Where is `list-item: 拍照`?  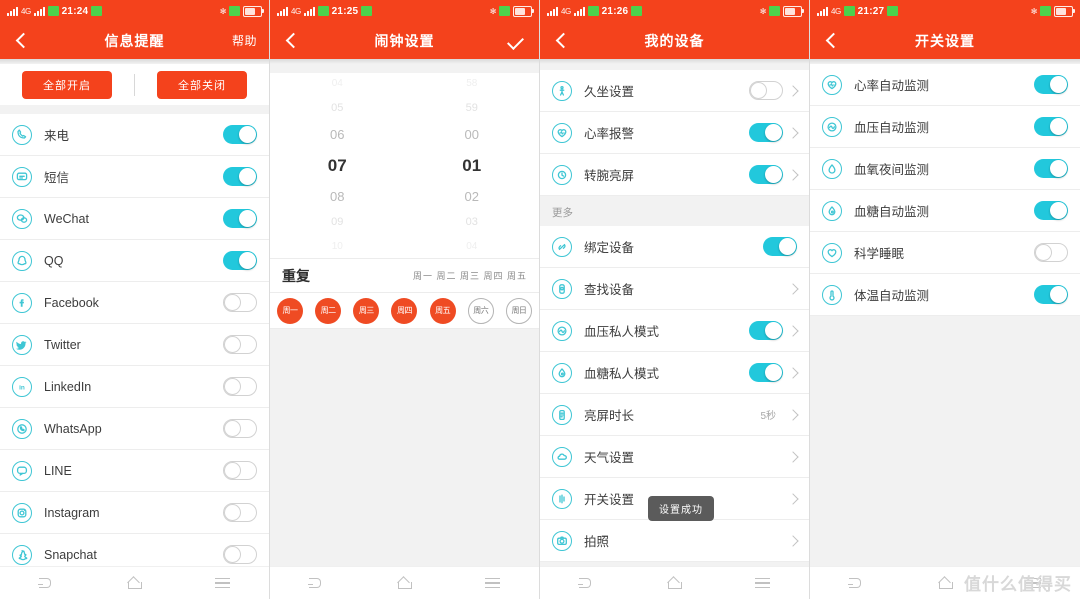 list-item: 拍照 is located at coordinates (674, 541).